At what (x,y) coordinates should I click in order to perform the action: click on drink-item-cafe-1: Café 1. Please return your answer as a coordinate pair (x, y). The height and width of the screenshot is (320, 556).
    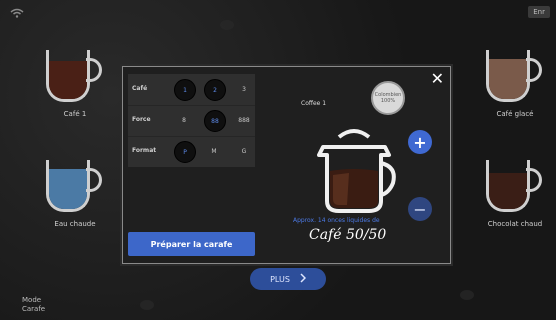
    Looking at the image, I should click on (75, 84).